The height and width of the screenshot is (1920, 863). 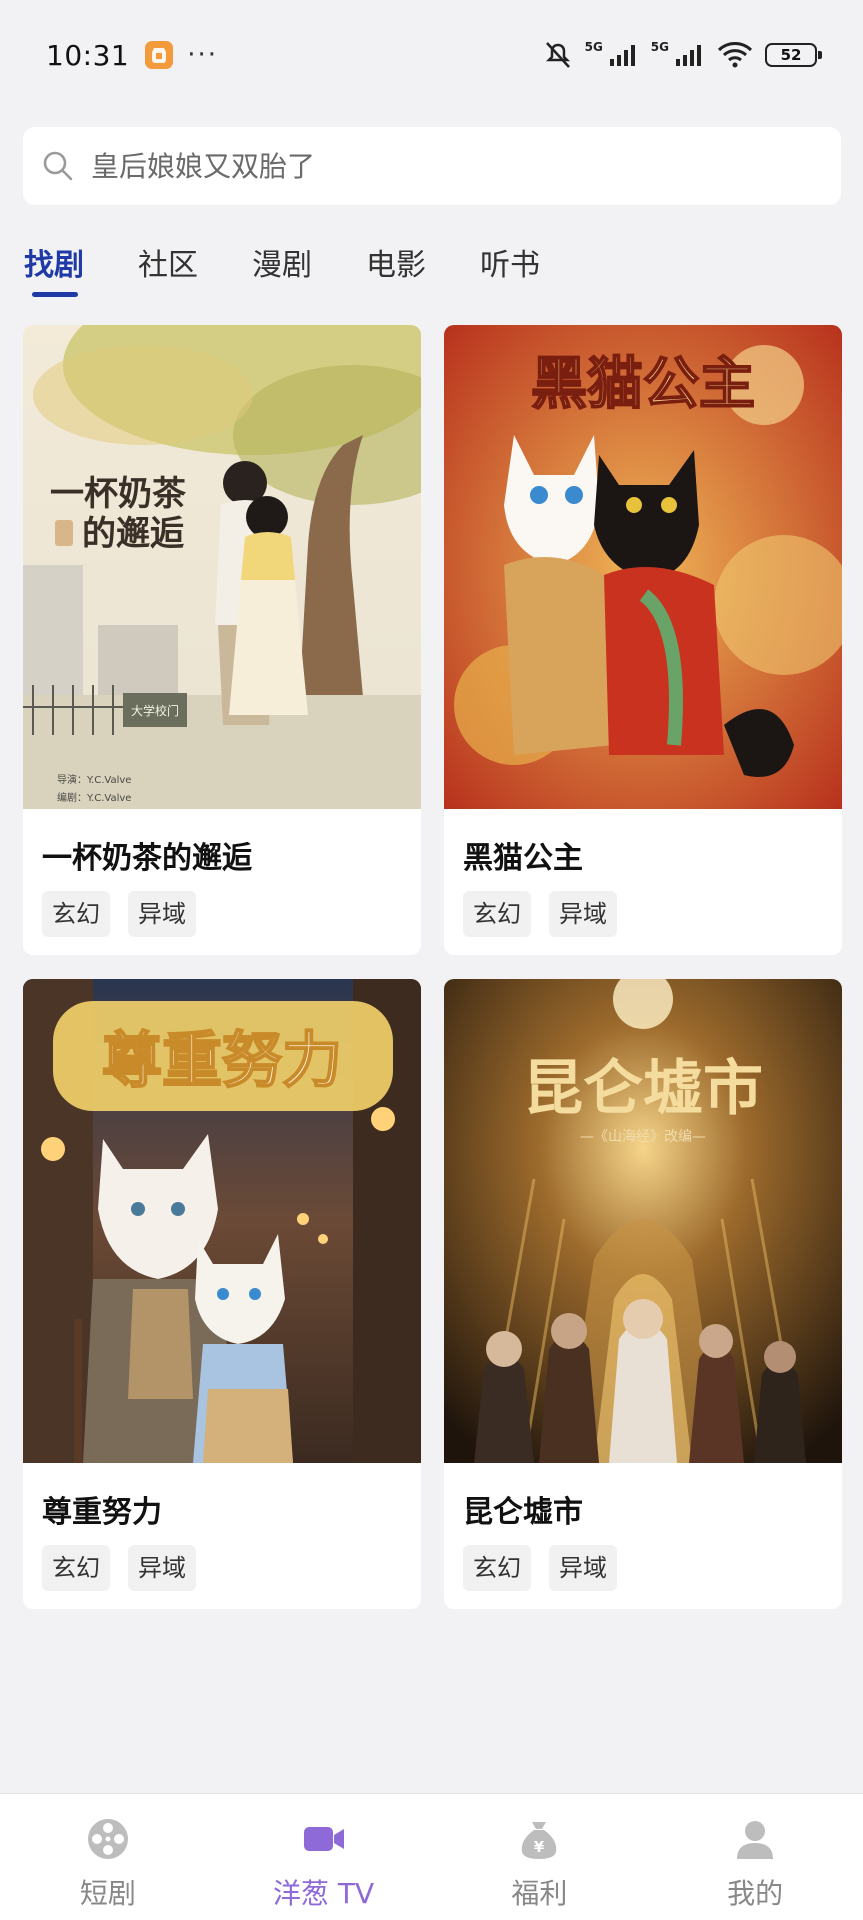 What do you see at coordinates (55, 294) in the screenshot?
I see `active-tab-indicator` at bounding box center [55, 294].